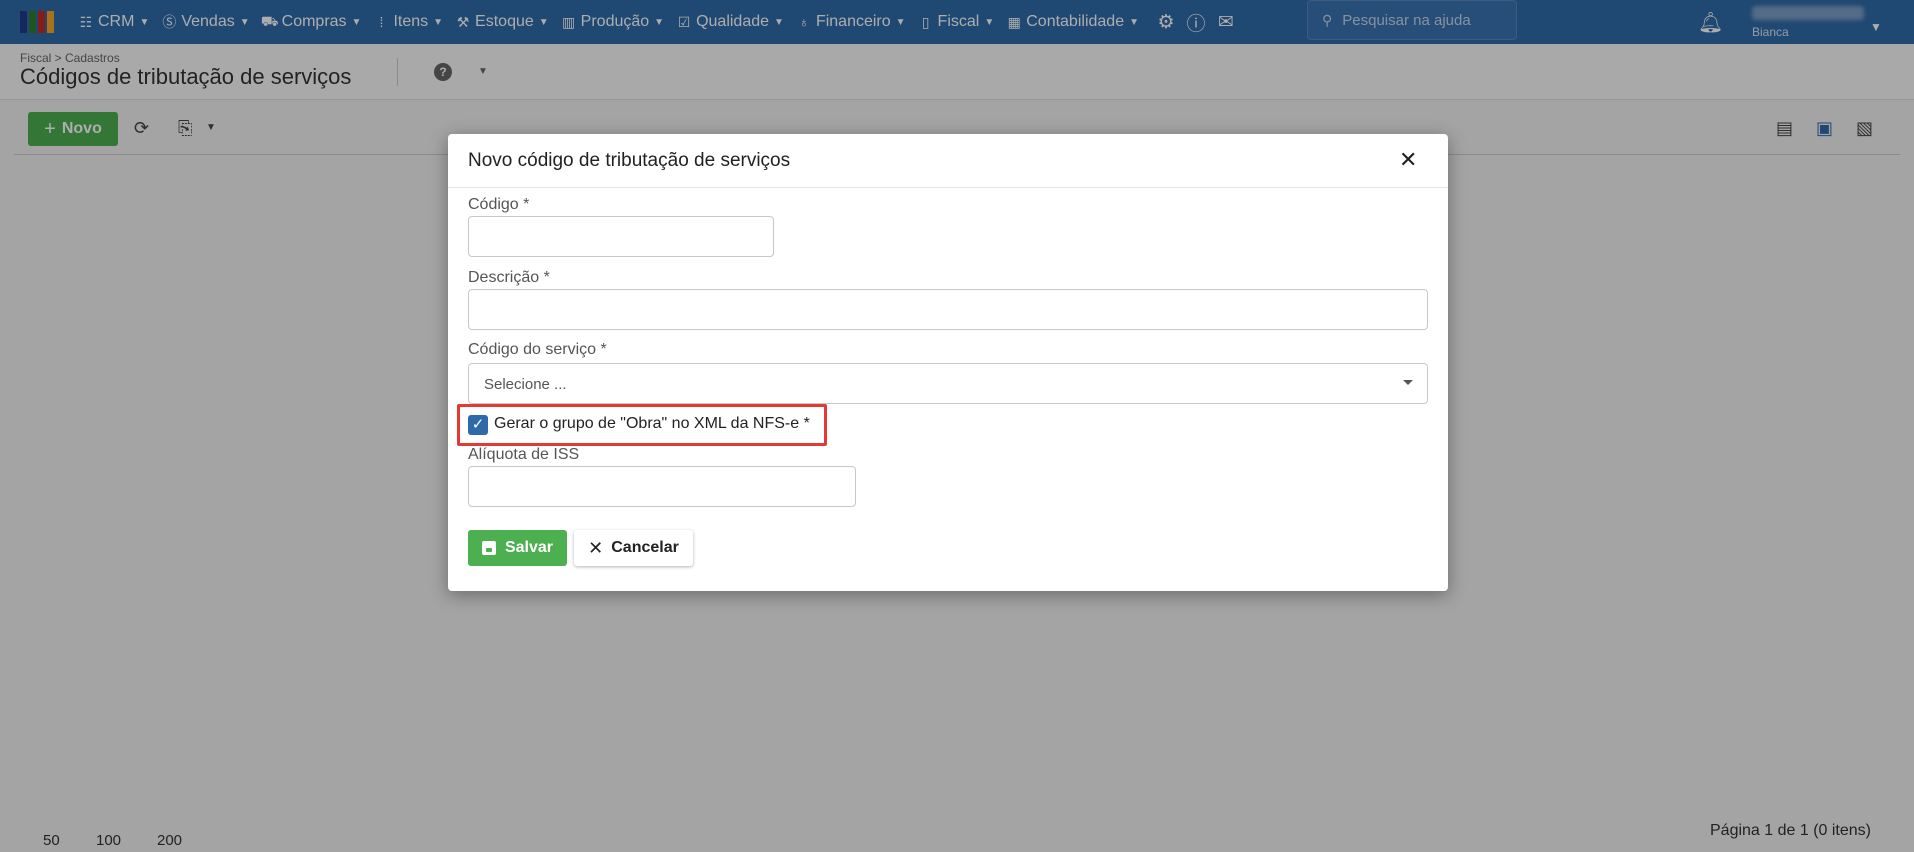  What do you see at coordinates (524, 454) in the screenshot?
I see `aliquota-label: Alíquota de ISS` at bounding box center [524, 454].